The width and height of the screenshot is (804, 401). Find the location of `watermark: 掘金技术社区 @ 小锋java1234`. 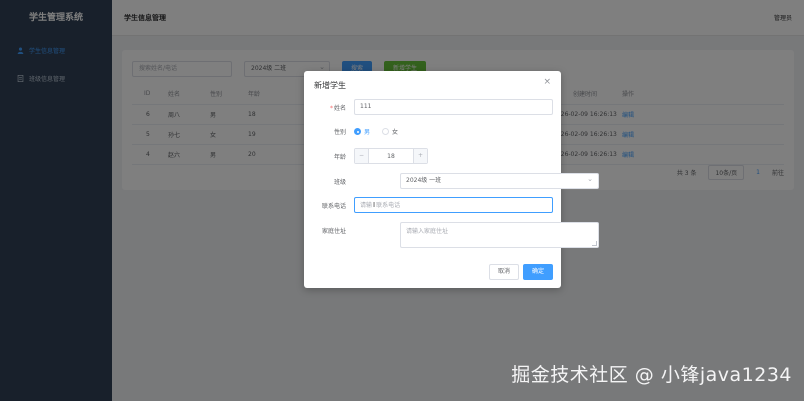

watermark: 掘金技术社区 @ 小锋java1234 is located at coordinates (651, 375).